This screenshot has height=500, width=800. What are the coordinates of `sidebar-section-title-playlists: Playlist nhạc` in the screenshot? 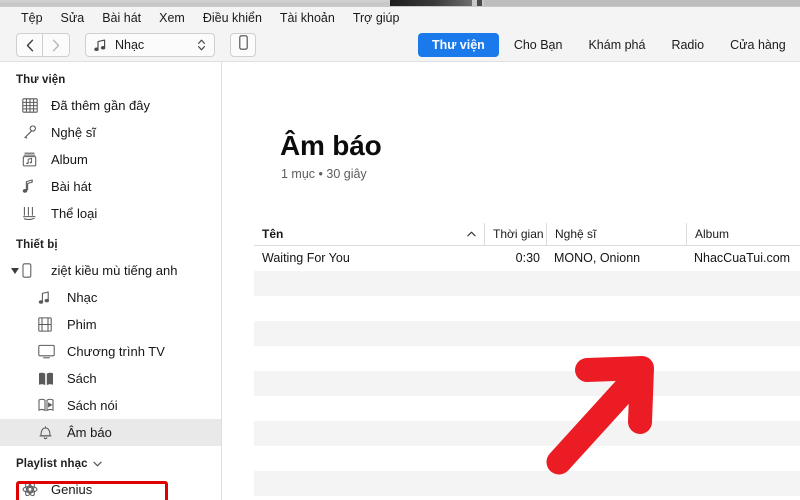 It's located at (110, 461).